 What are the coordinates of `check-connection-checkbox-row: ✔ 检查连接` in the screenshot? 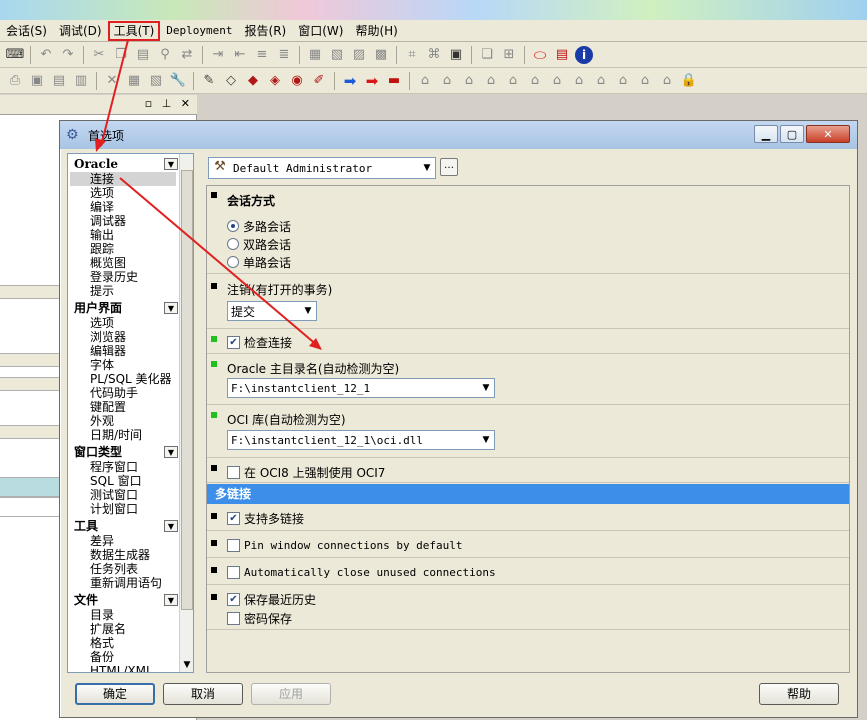 It's located at (259, 342).